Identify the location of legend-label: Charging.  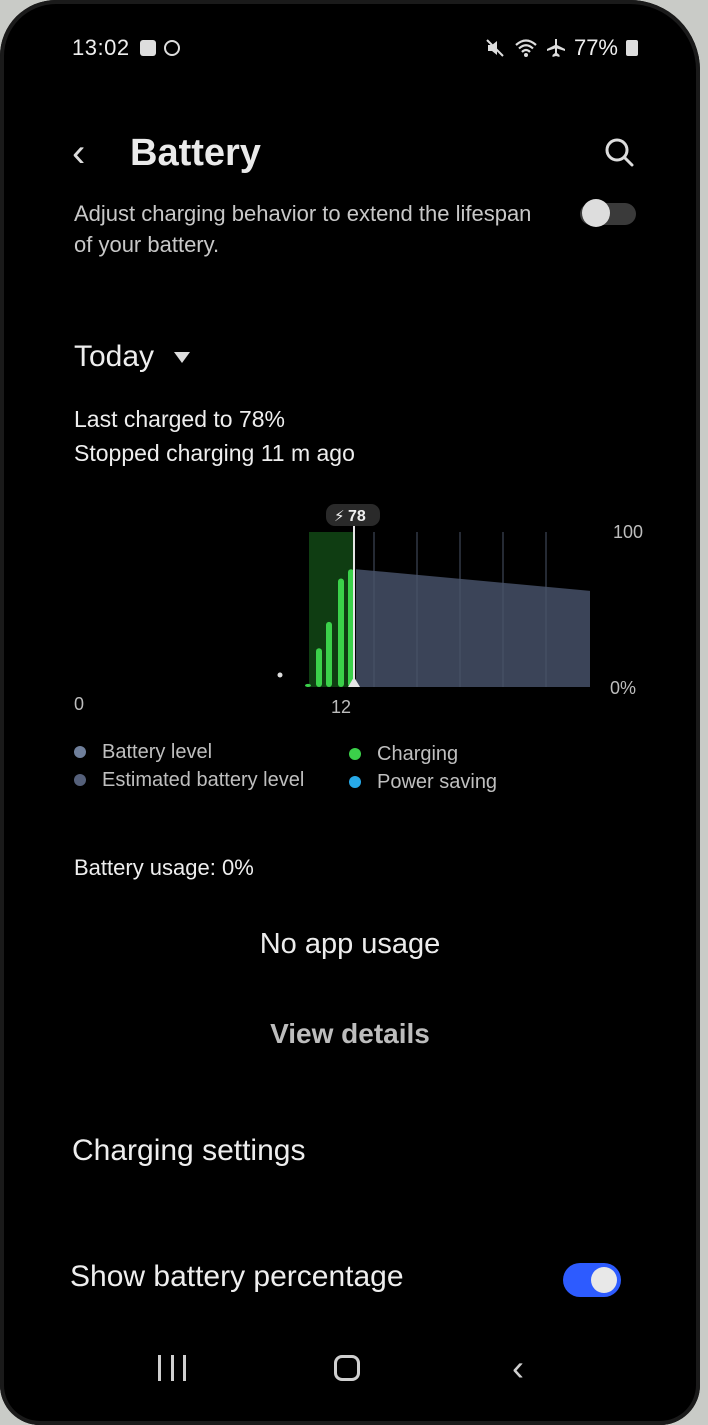
(418, 754).